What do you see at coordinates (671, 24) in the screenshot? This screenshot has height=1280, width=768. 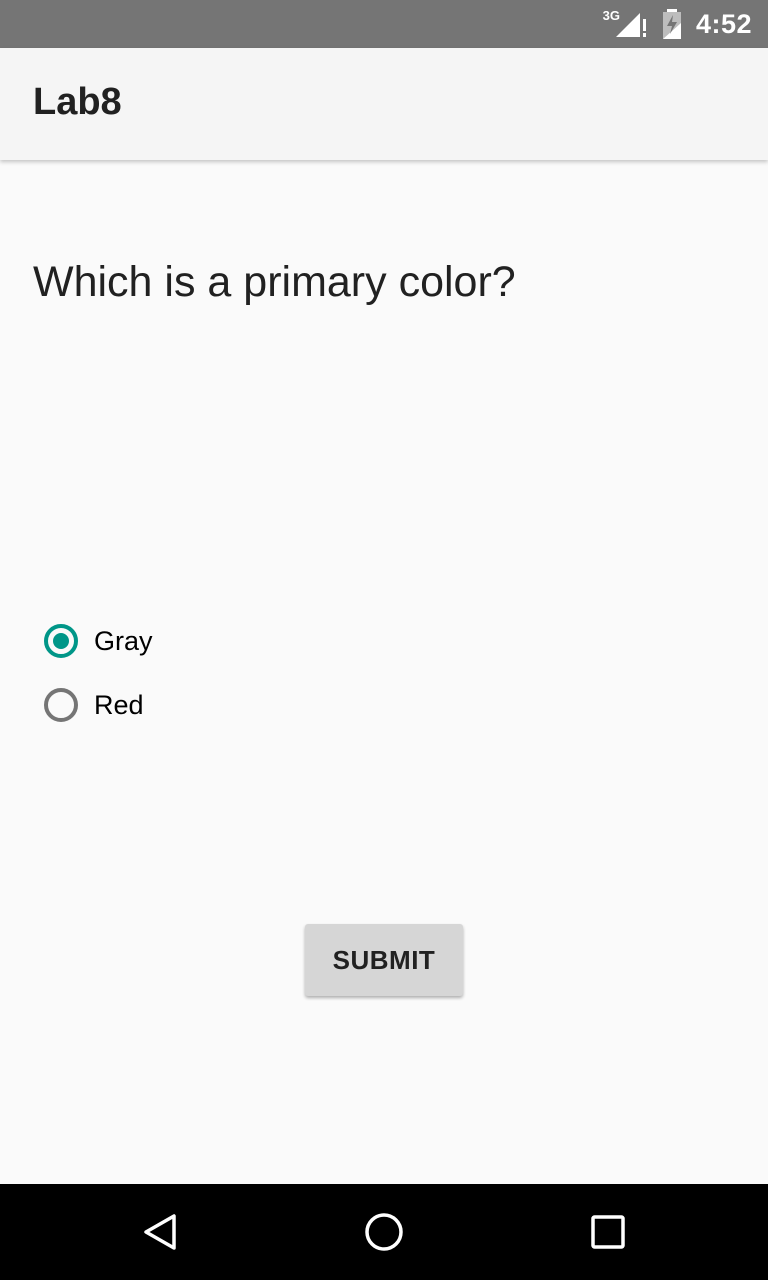 I see `battery-icon` at bounding box center [671, 24].